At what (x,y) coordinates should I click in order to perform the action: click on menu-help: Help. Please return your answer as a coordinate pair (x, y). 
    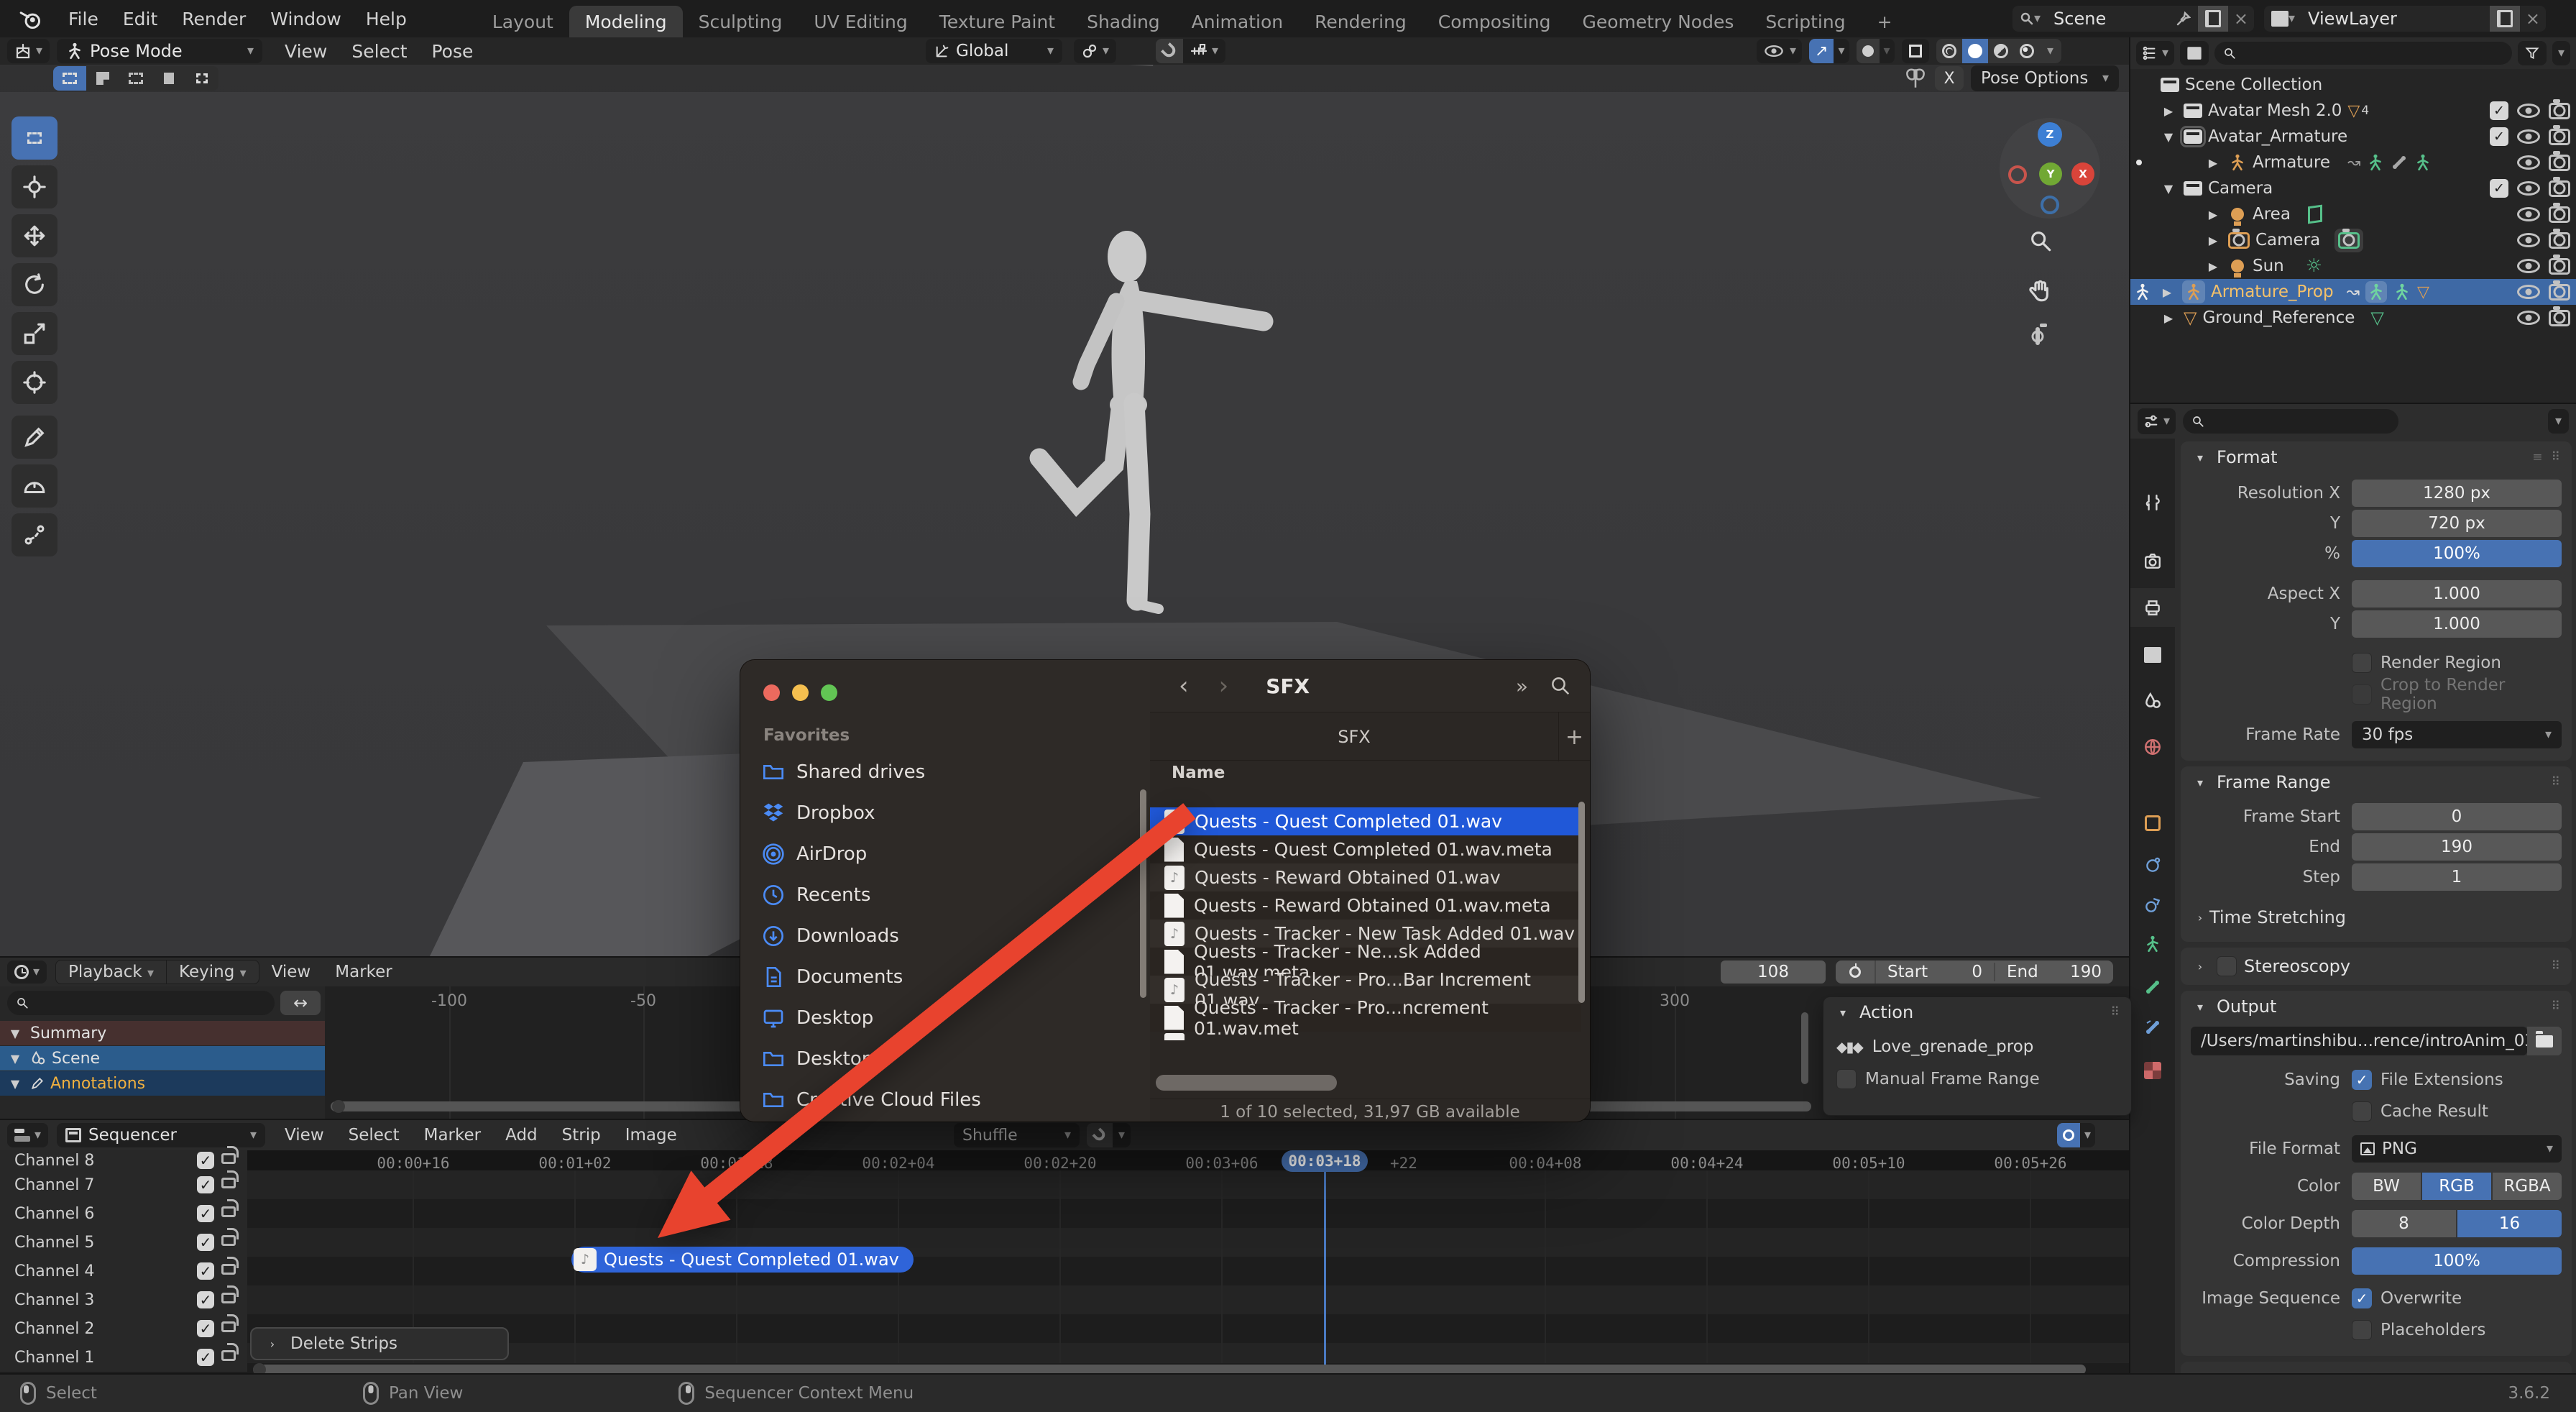
    Looking at the image, I should click on (386, 19).